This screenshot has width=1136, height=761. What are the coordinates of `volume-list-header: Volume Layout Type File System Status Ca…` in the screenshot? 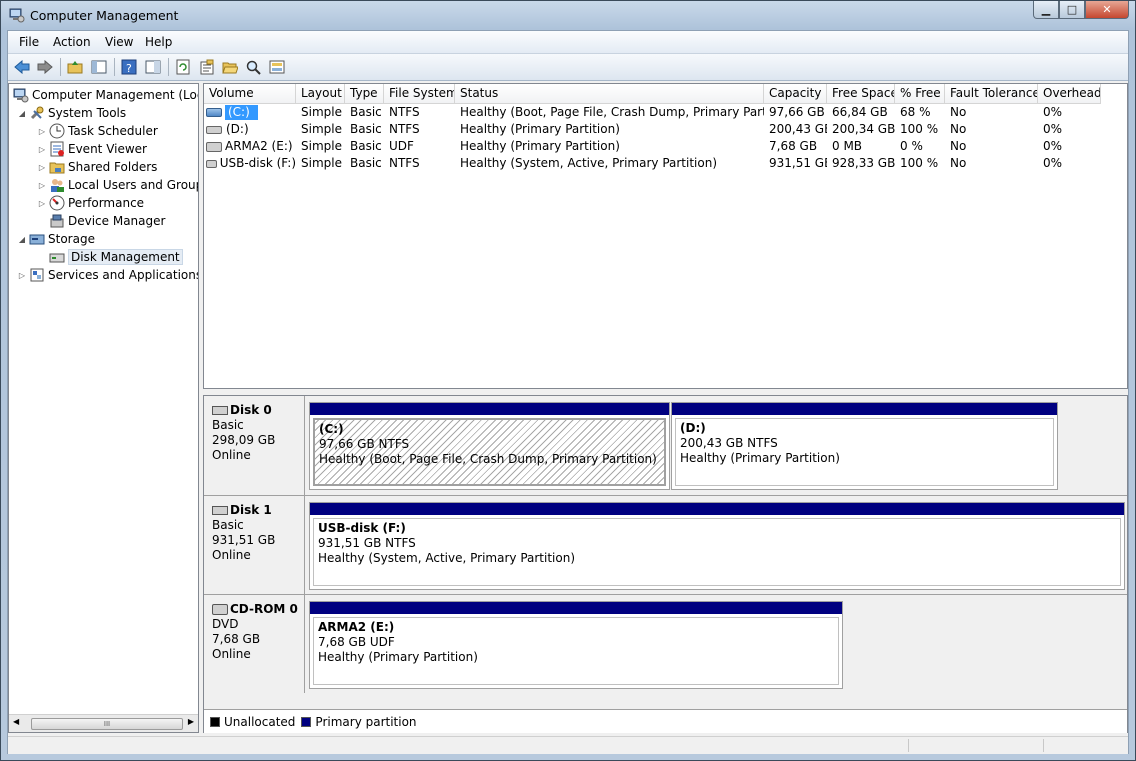 It's located at (652, 94).